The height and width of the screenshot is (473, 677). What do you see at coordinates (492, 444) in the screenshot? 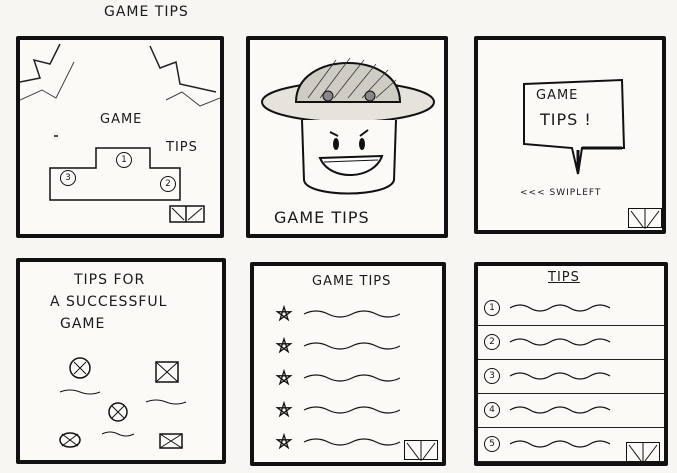
I see `tip-number: 5` at bounding box center [492, 444].